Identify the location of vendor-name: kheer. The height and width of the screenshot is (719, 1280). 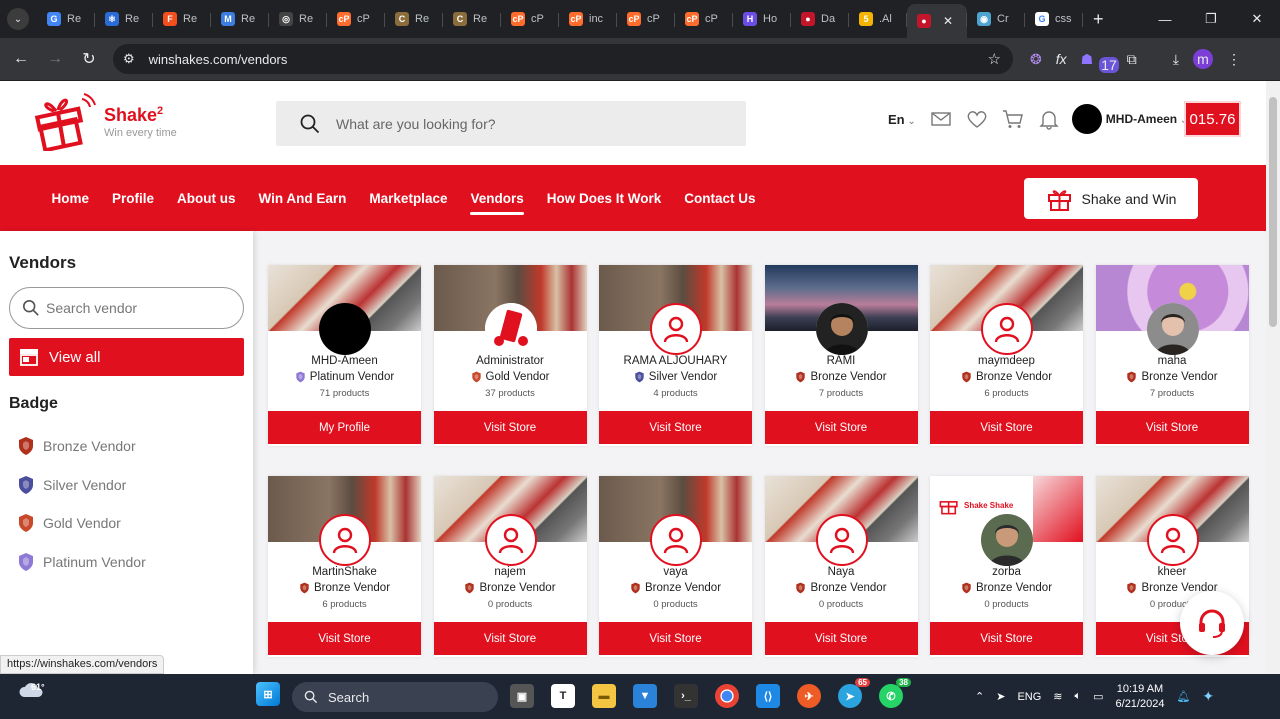
(1172, 572).